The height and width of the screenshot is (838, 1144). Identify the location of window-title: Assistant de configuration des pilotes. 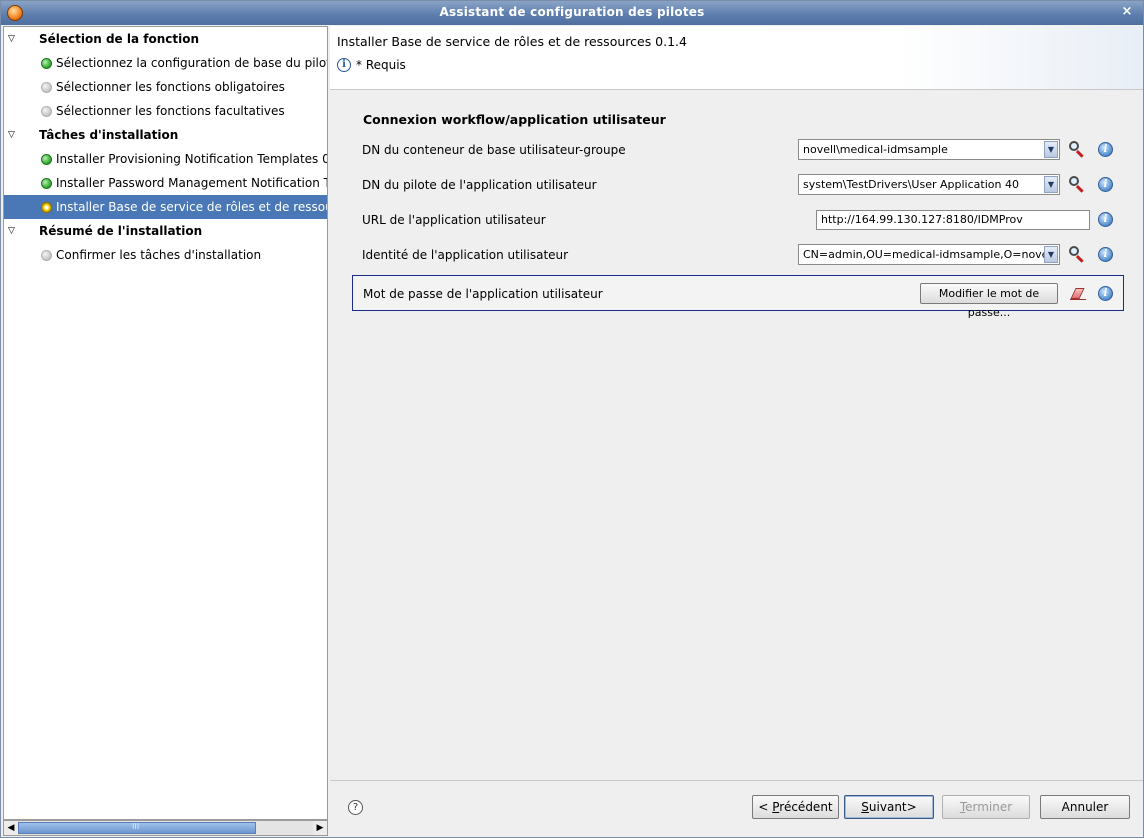
(572, 12).